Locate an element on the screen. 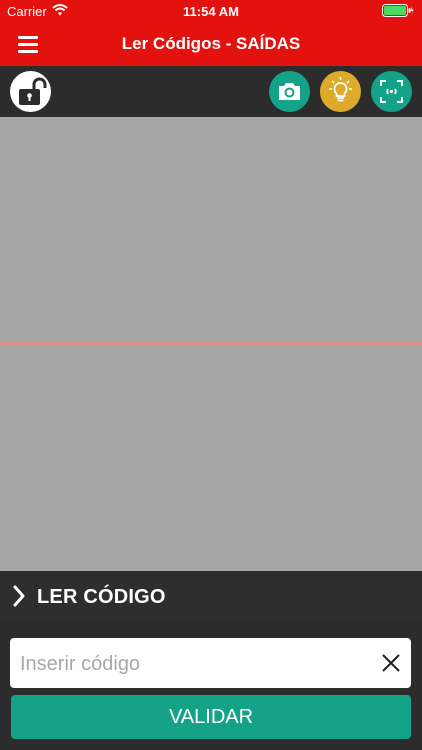  chevron-right-icon is located at coordinates (19, 598).